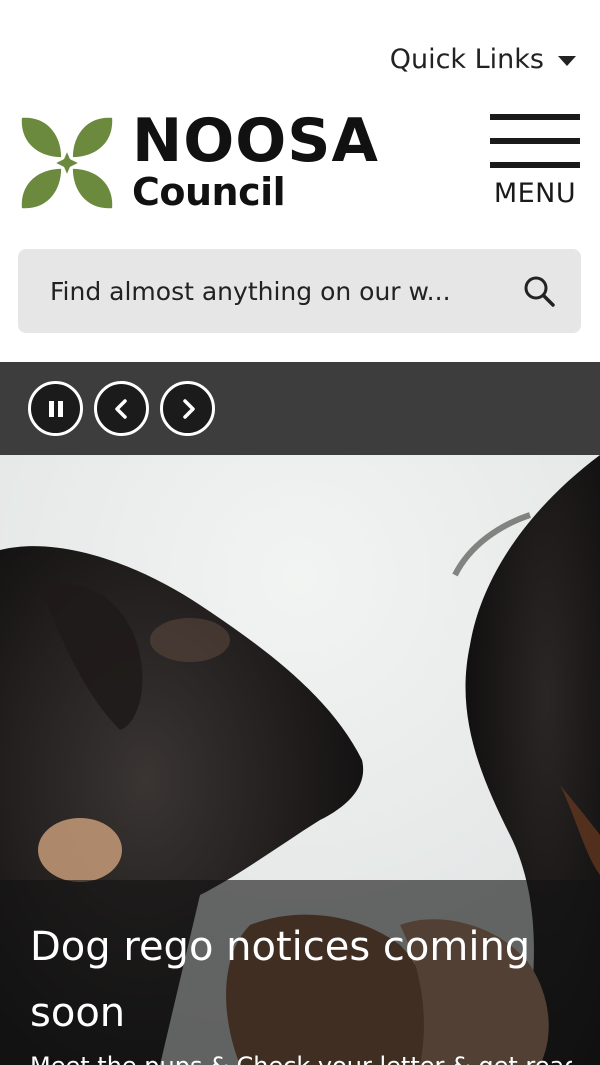  I want to click on site-search, so click(299, 291).